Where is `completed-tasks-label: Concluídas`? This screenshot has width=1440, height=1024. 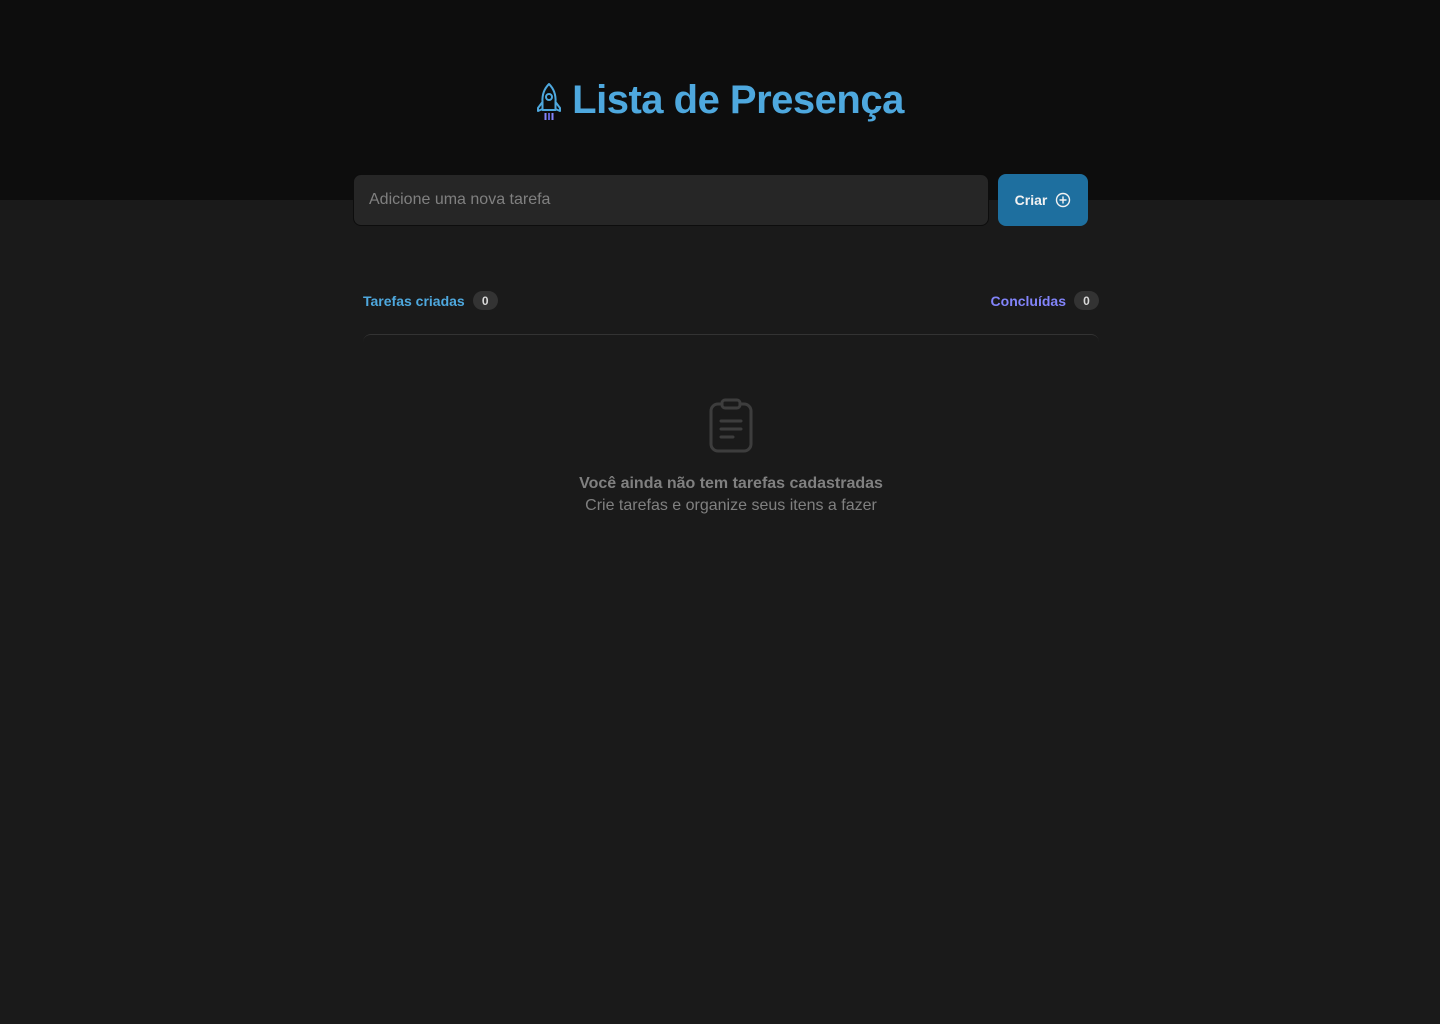
completed-tasks-label: Concluídas is located at coordinates (1028, 300).